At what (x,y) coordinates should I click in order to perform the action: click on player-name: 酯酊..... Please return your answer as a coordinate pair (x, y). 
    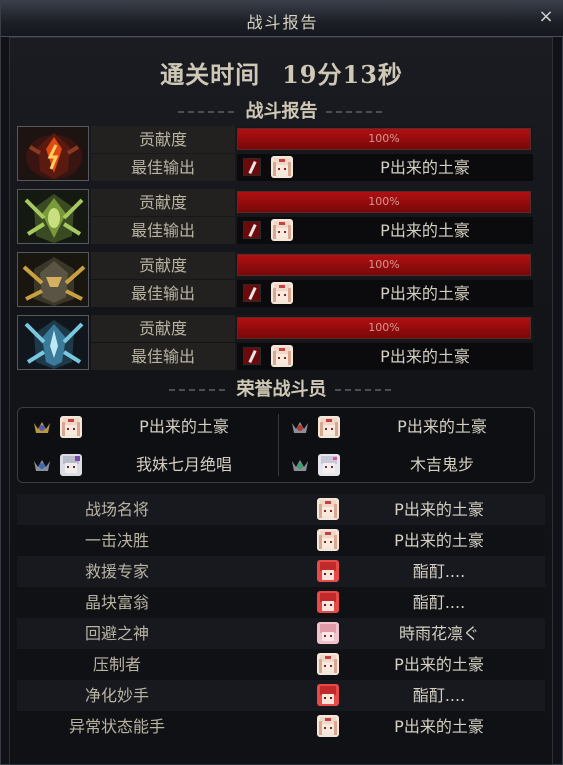
    Looking at the image, I should click on (439, 571).